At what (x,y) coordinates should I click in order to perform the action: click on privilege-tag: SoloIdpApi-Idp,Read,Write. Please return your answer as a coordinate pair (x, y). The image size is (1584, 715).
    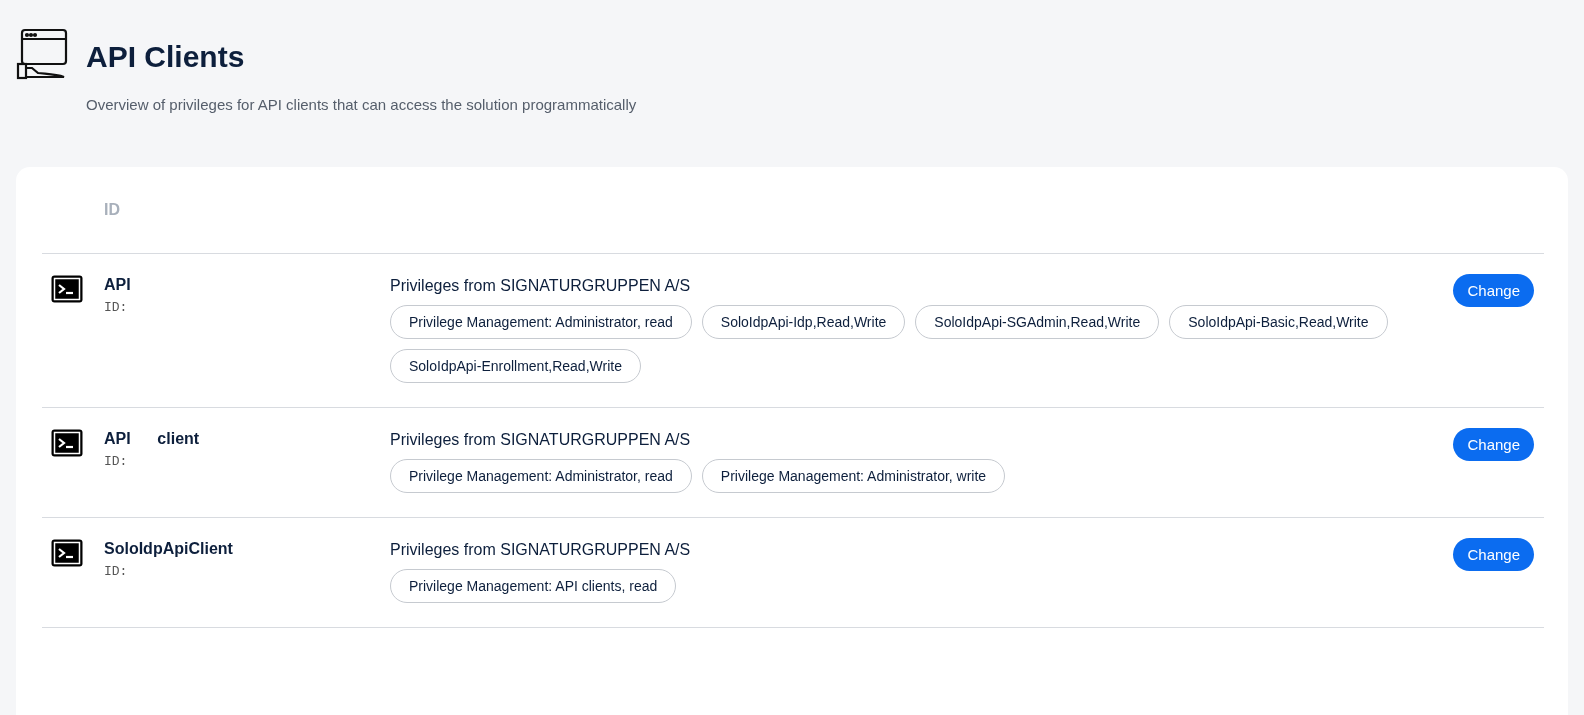
    Looking at the image, I should click on (803, 322).